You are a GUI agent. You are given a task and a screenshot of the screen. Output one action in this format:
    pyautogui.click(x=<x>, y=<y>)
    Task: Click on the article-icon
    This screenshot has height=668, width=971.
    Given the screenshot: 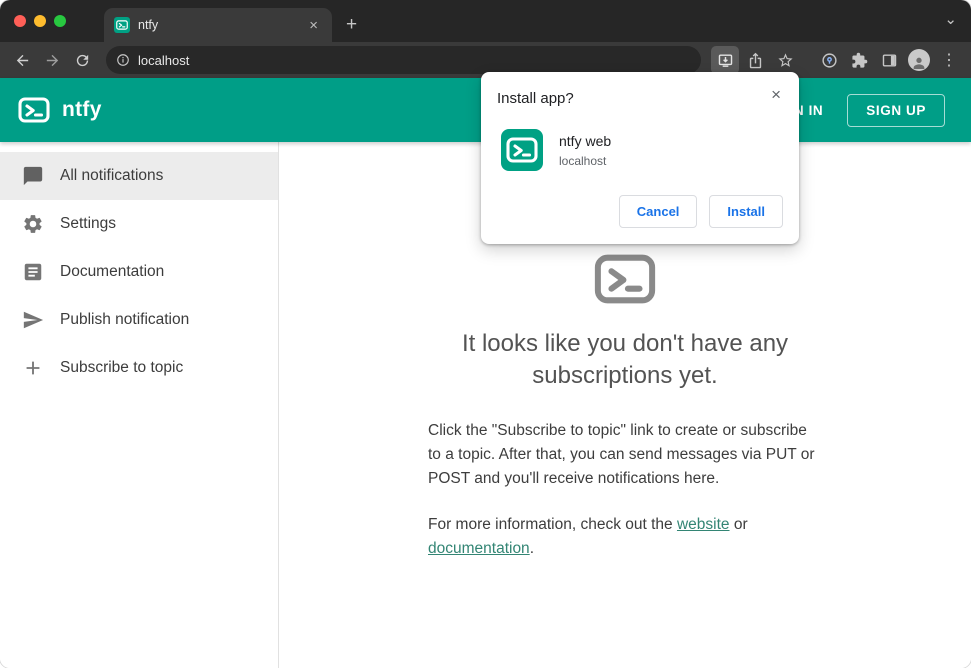 What is the action you would take?
    pyautogui.click(x=33, y=272)
    